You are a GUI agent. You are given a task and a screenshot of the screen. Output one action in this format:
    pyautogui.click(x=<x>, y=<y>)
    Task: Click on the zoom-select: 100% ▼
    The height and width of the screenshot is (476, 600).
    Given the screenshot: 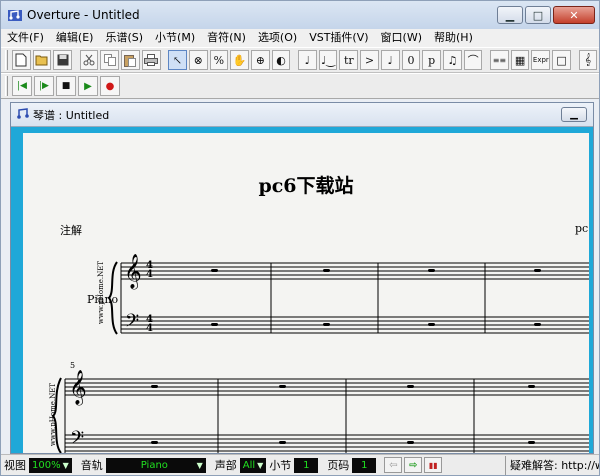 What is the action you would take?
    pyautogui.click(x=50, y=465)
    